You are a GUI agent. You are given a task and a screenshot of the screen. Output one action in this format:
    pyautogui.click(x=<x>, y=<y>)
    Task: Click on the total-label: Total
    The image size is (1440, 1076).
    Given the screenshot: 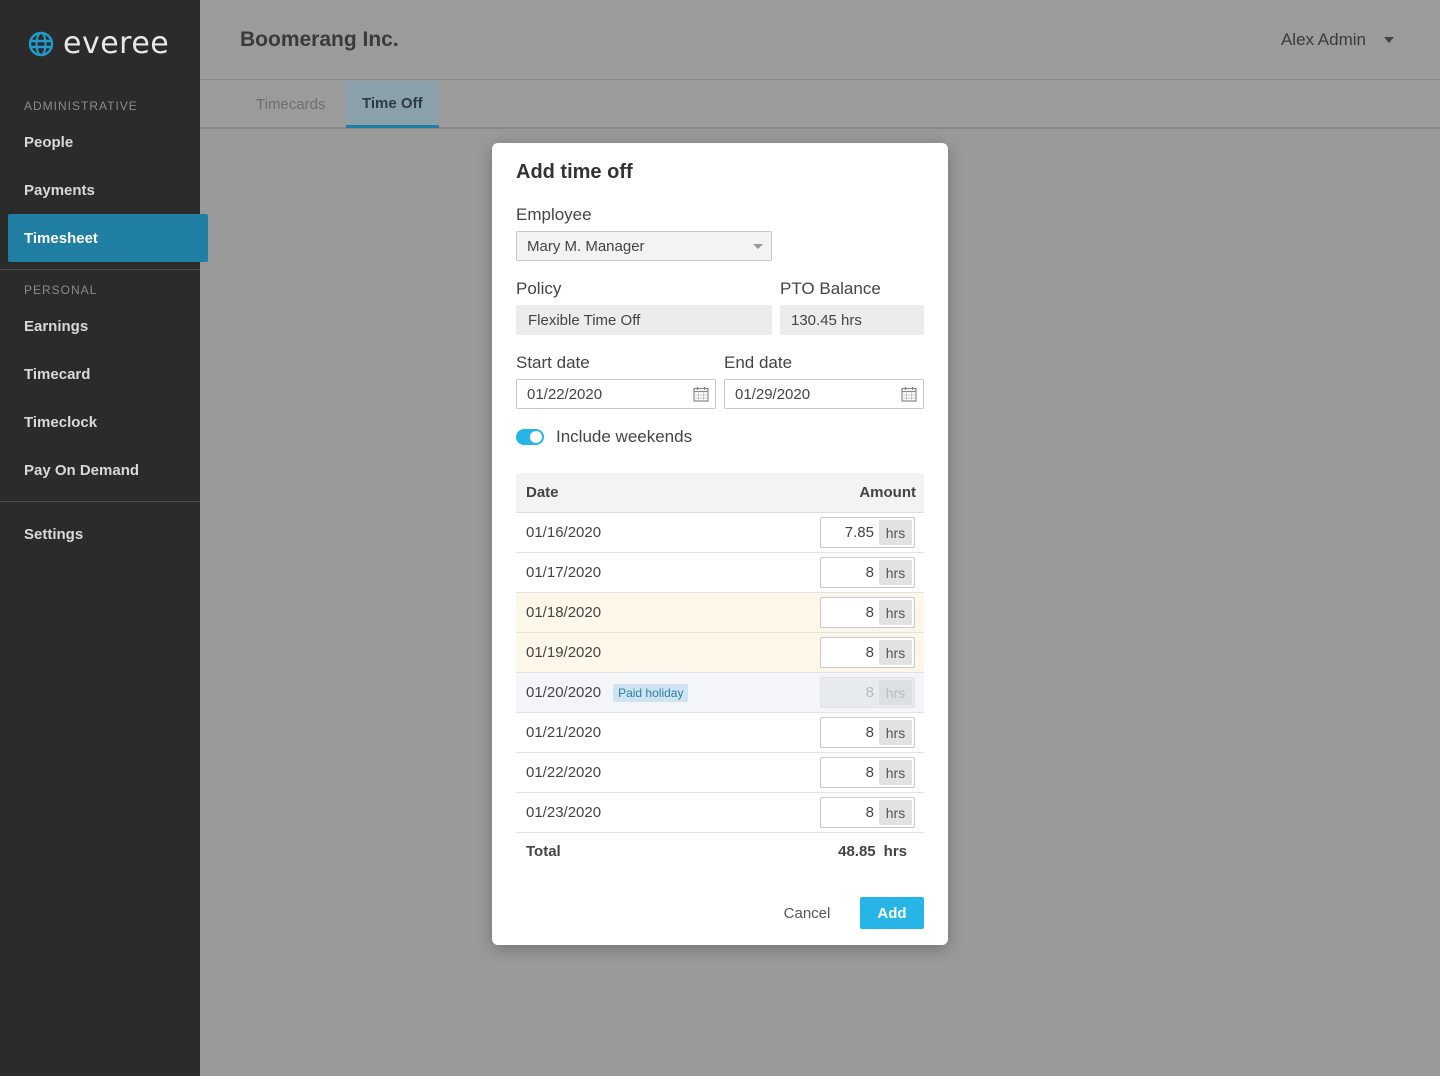 What is the action you would take?
    pyautogui.click(x=543, y=851)
    